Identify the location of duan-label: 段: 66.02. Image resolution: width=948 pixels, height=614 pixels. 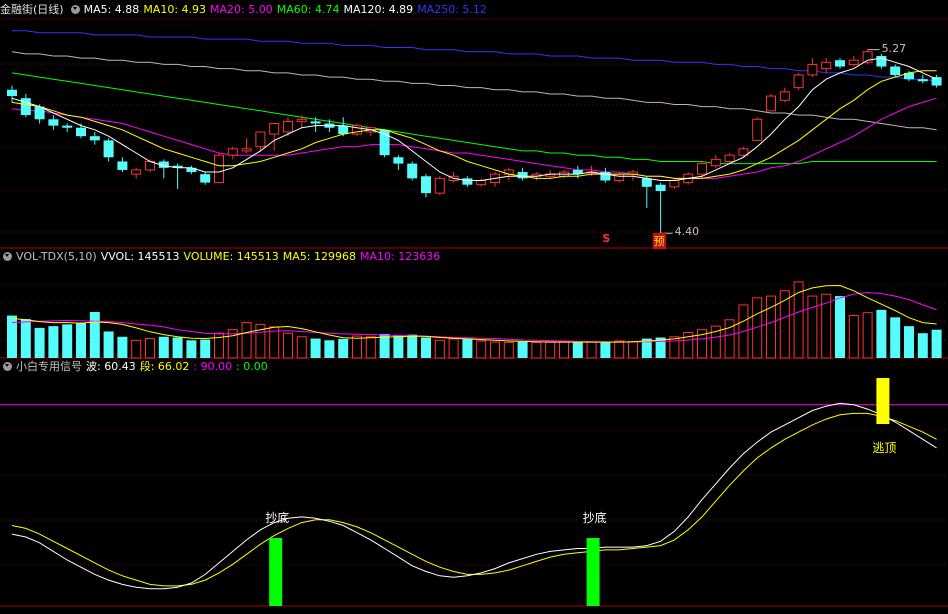
(164, 366).